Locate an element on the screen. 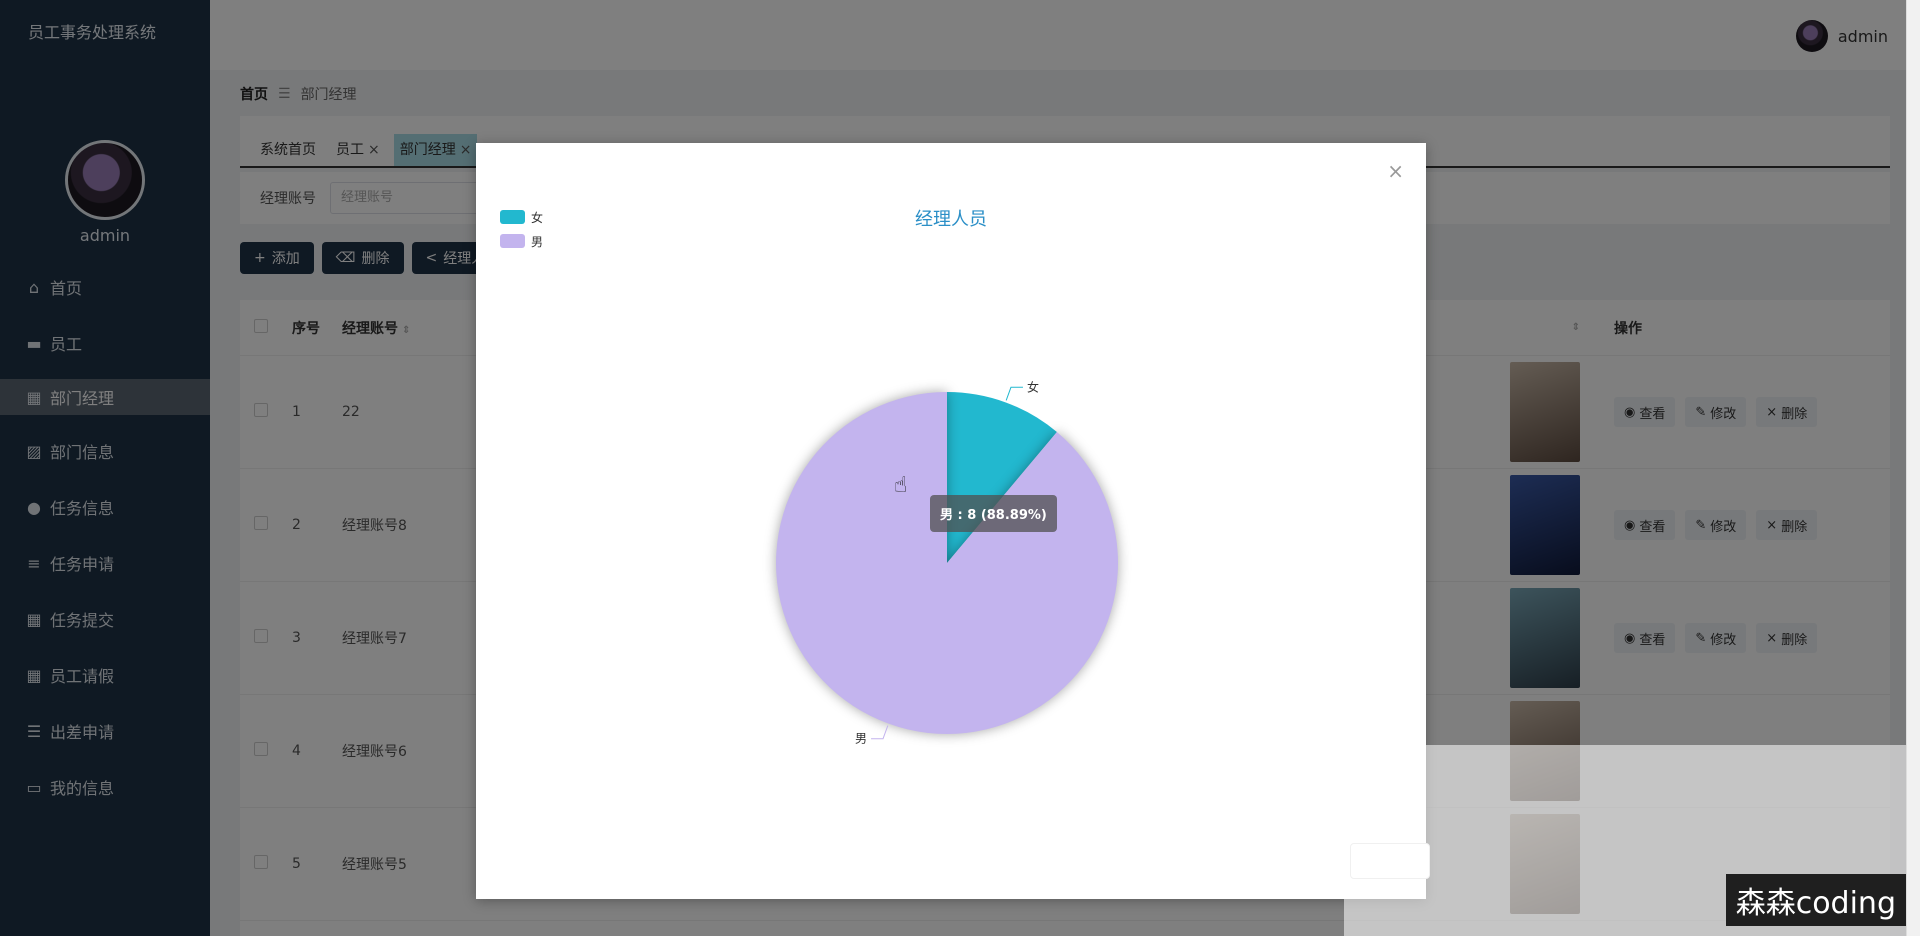  hand-cursor-icon: ☝ is located at coordinates (901, 485).